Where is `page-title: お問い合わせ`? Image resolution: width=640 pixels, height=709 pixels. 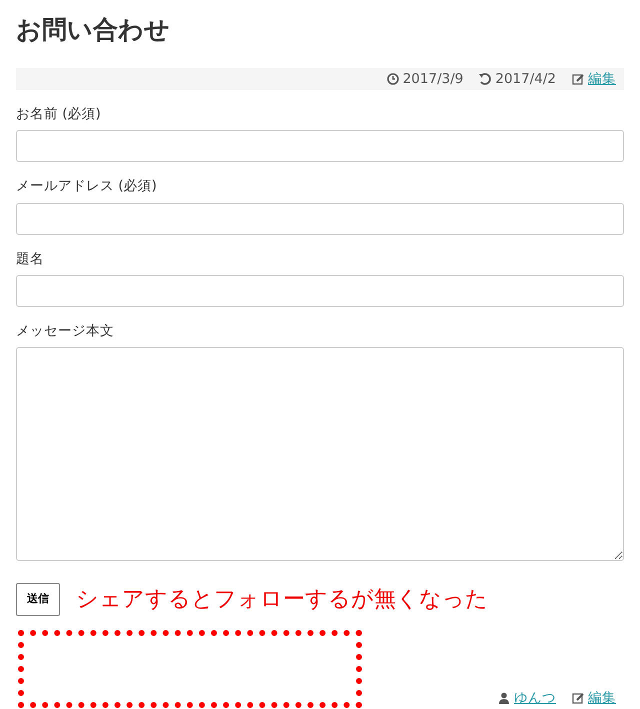 page-title: お問い合わせ is located at coordinates (93, 30).